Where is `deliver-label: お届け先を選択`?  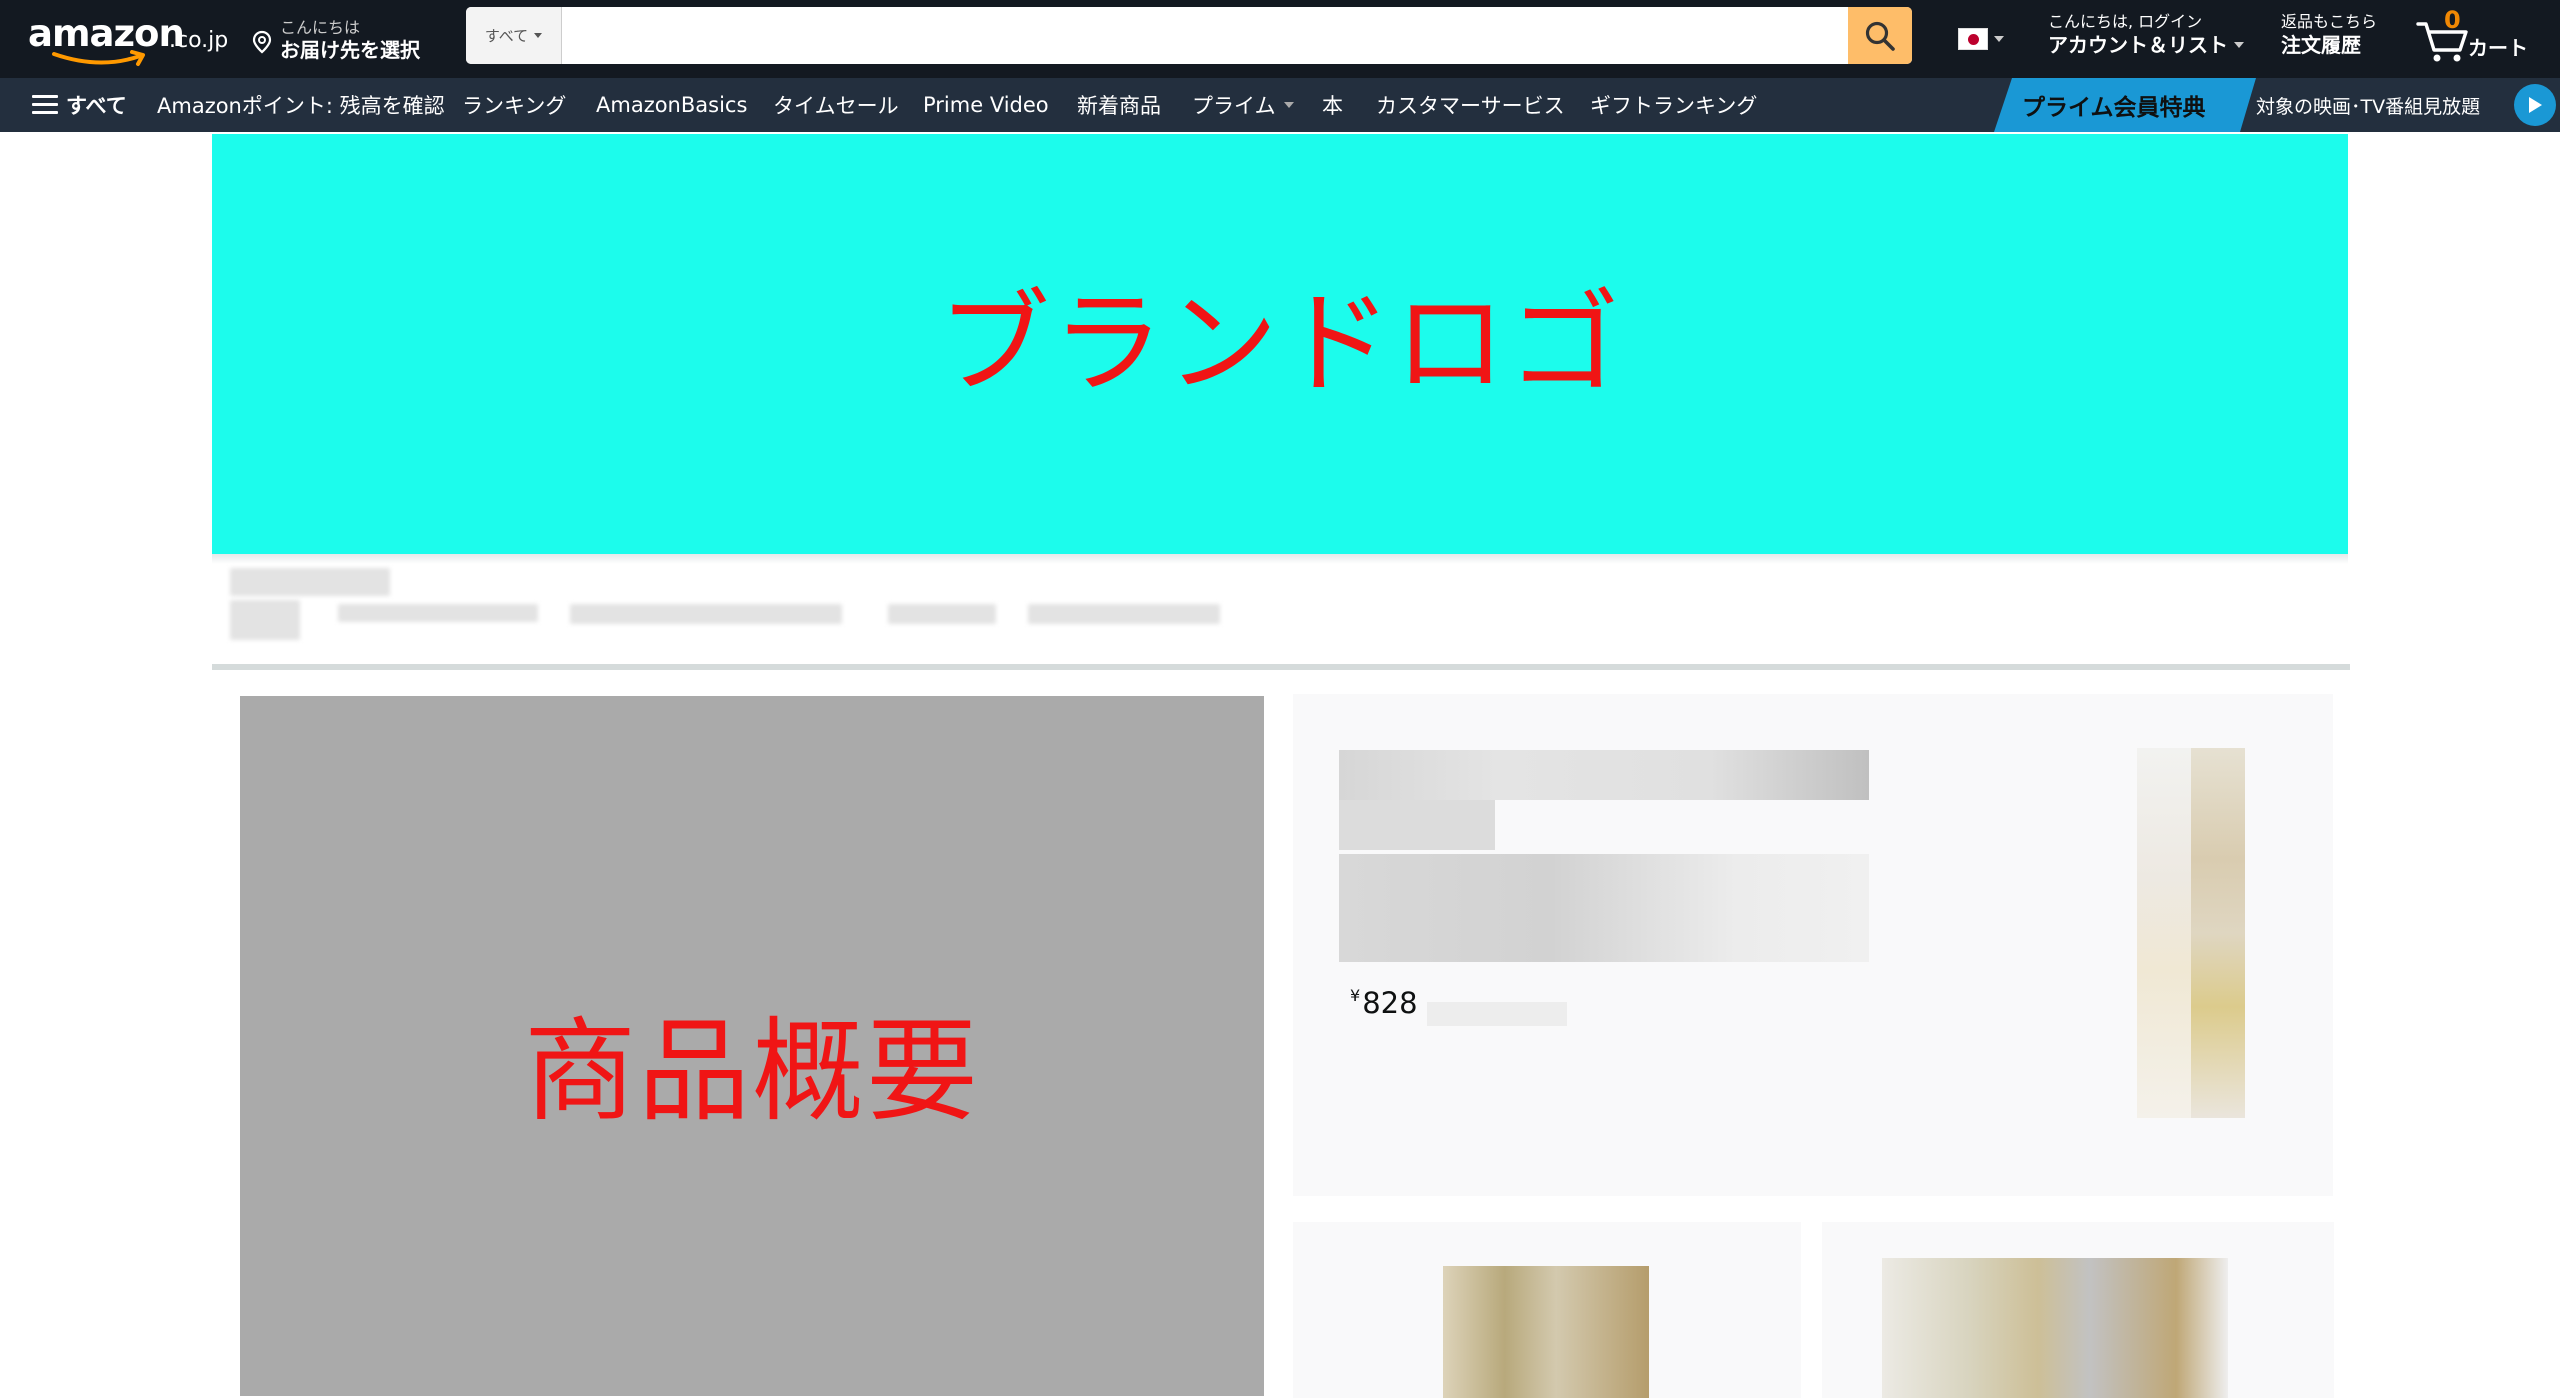 deliver-label: お届け先を選択 is located at coordinates (350, 50).